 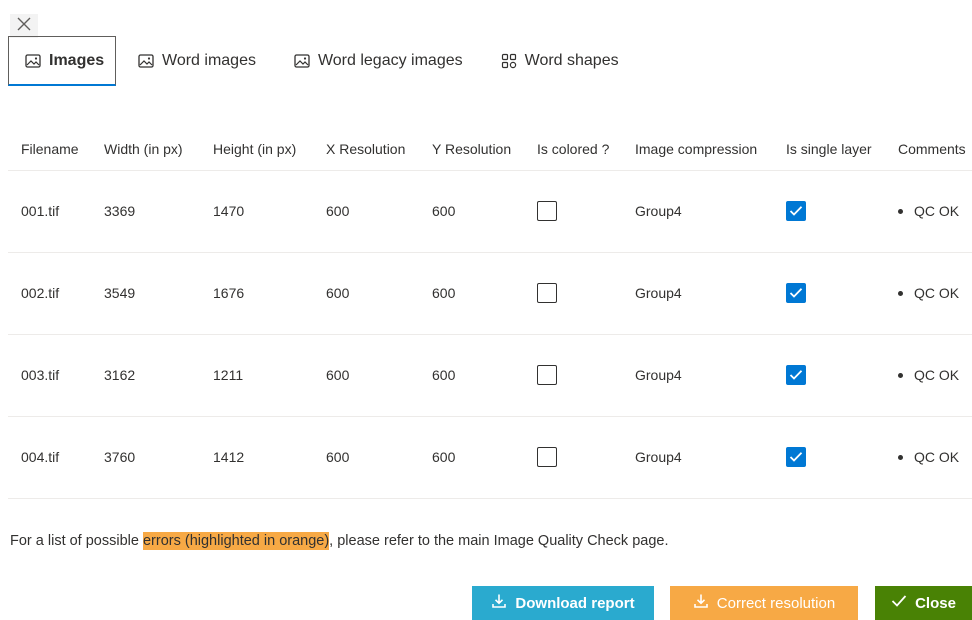 I want to click on cell-filename: 002.tif, so click(x=49, y=293).